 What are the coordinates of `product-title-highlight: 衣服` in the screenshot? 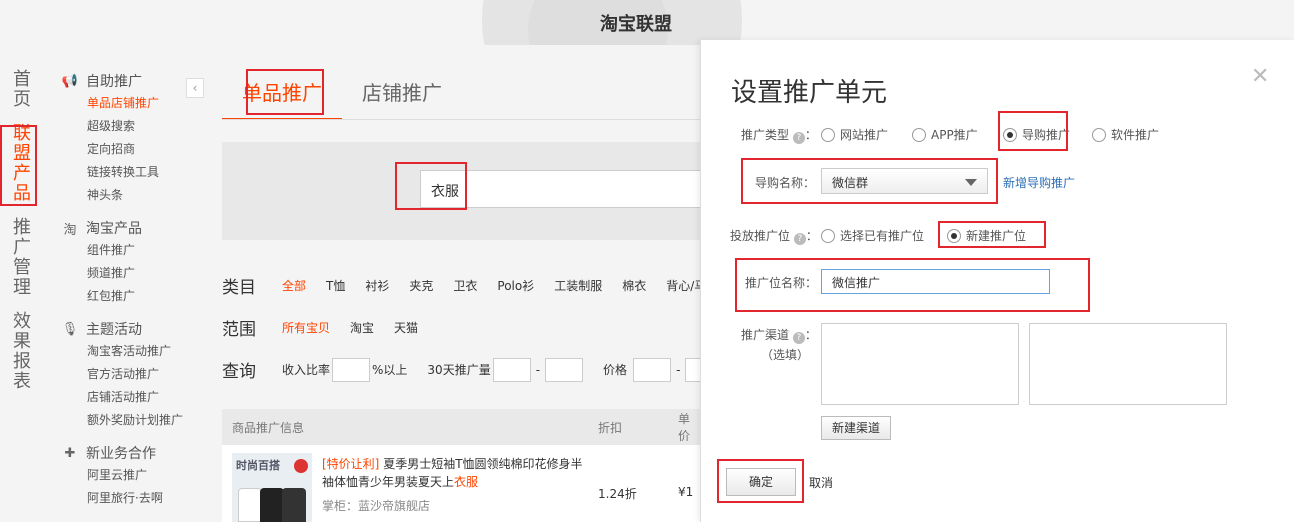 It's located at (466, 482).